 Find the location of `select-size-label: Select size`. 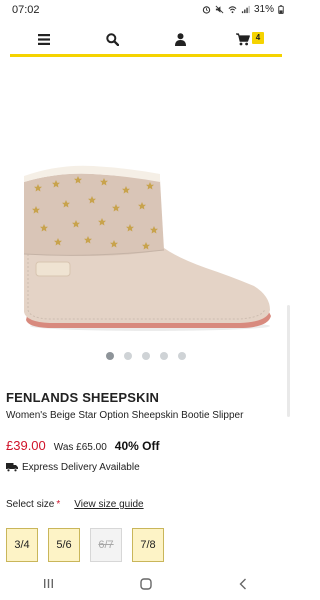

select-size-label: Select size is located at coordinates (30, 504).